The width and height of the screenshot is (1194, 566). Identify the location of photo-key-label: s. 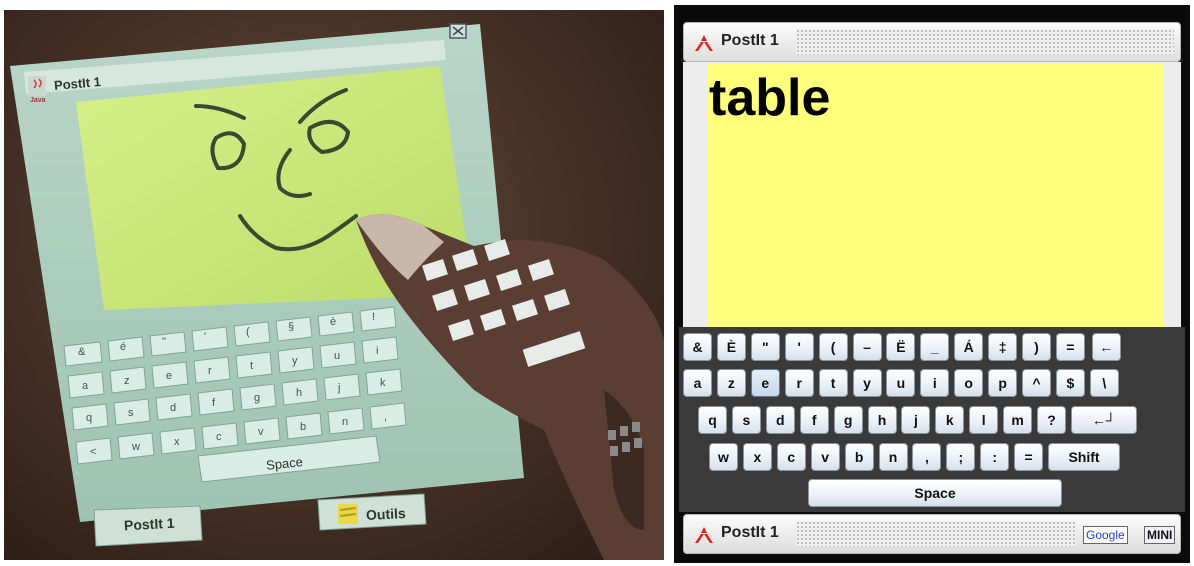
(131, 413).